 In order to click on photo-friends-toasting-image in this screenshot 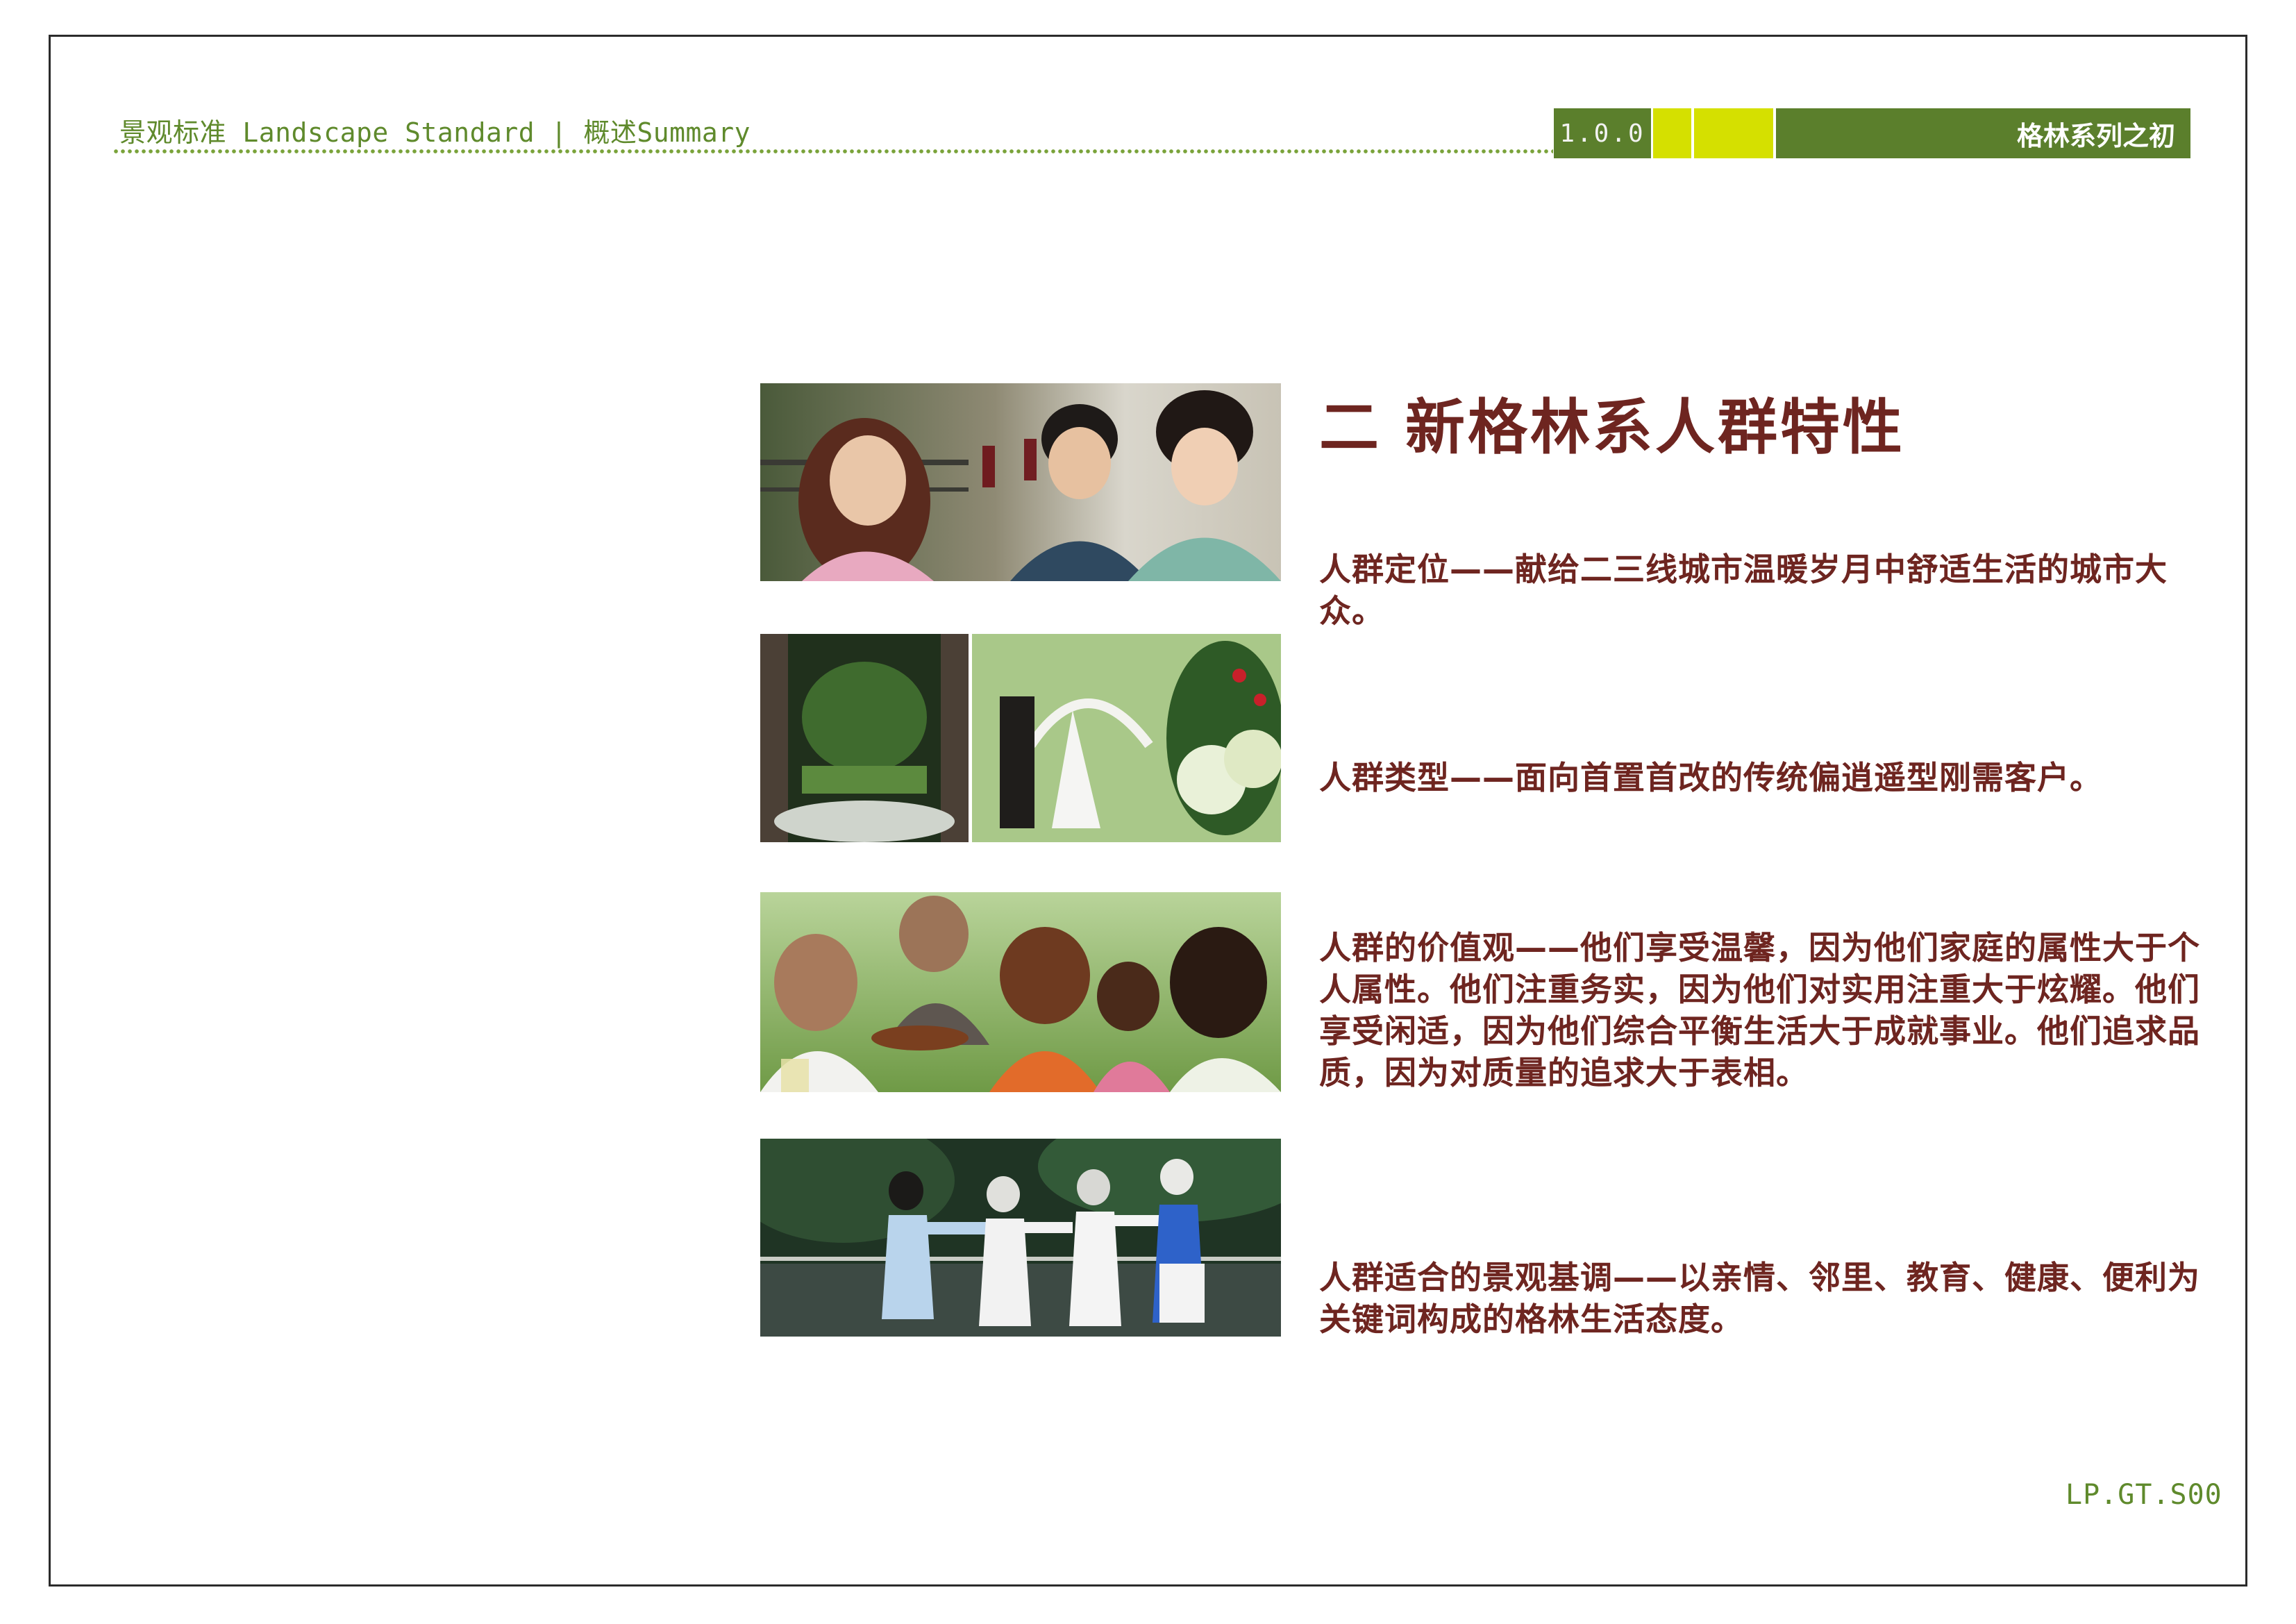, I will do `click(1020, 482)`.